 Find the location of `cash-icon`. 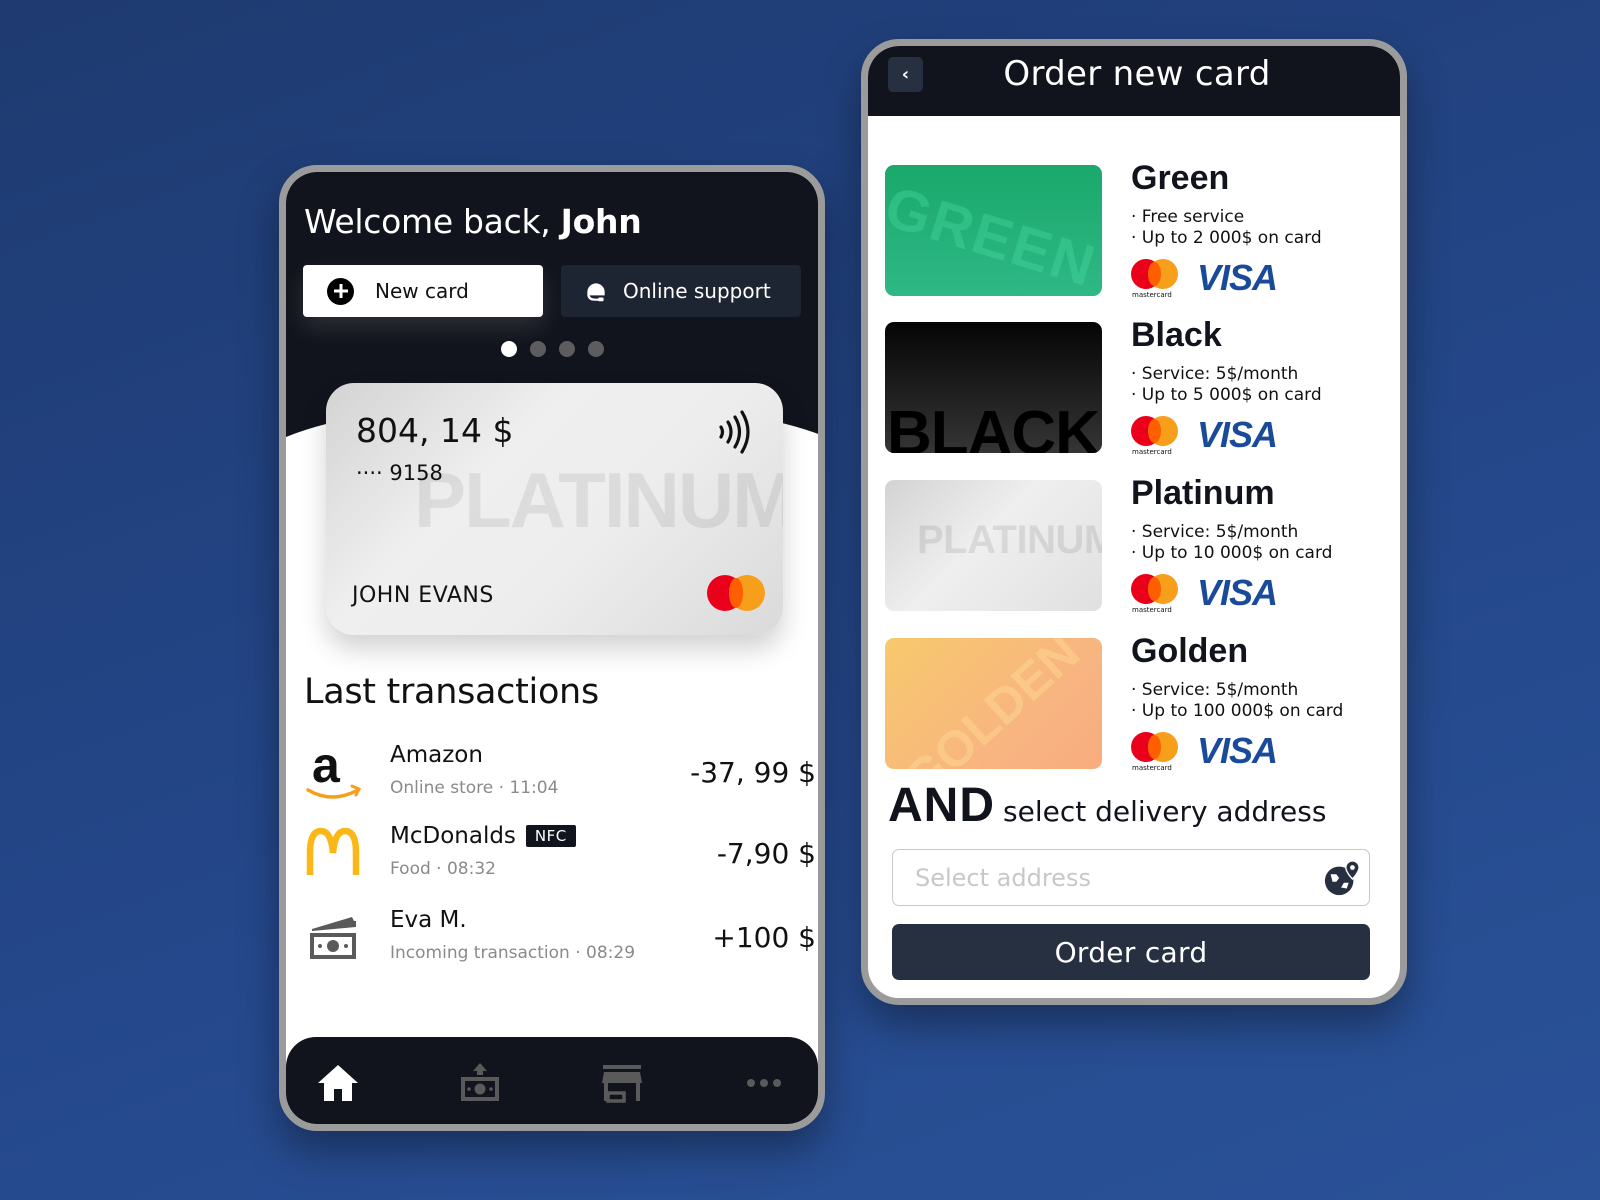

cash-icon is located at coordinates (333, 938).